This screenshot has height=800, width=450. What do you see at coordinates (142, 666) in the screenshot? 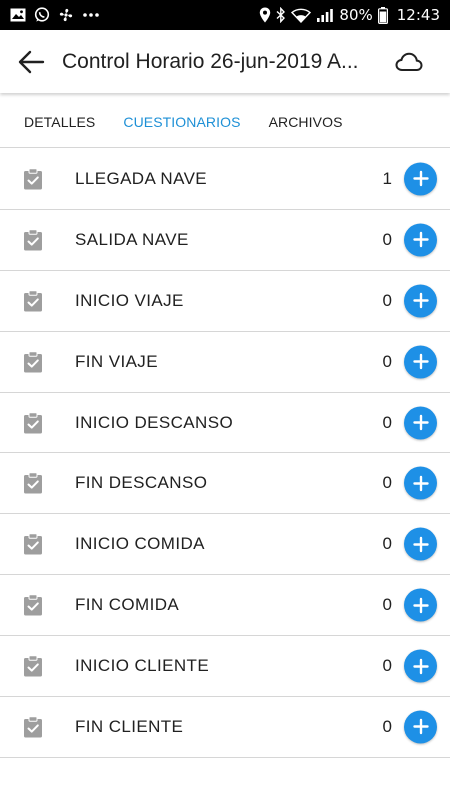
I see `questionnaire-label: INICIO CLIENTE` at bounding box center [142, 666].